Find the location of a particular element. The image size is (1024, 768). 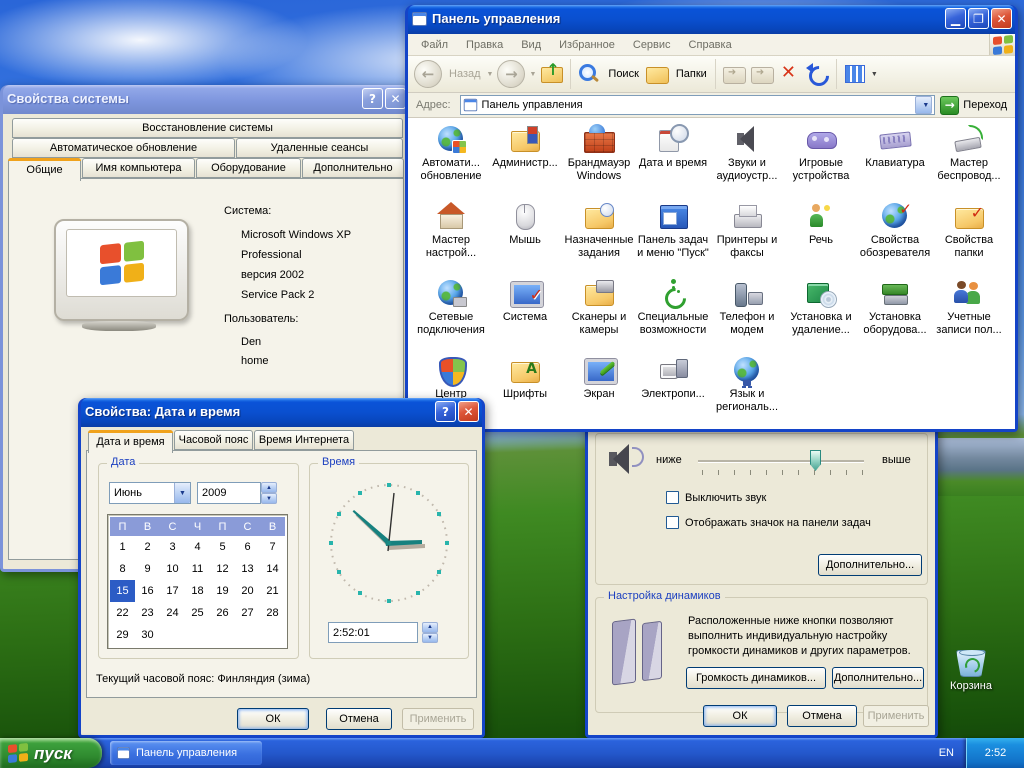

control-panel-item: Речь is located at coordinates (821, 237).